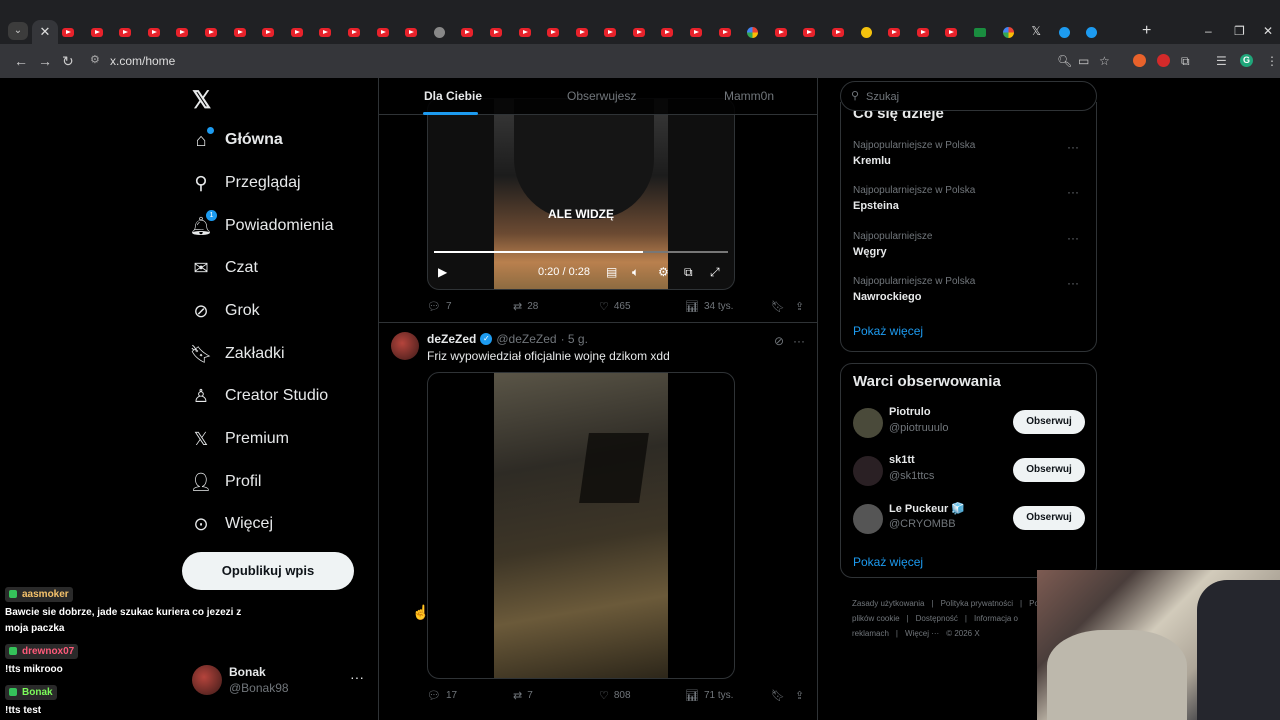 This screenshot has width=1280, height=720. I want to click on active-tab-close-icon: ✕, so click(45, 32).